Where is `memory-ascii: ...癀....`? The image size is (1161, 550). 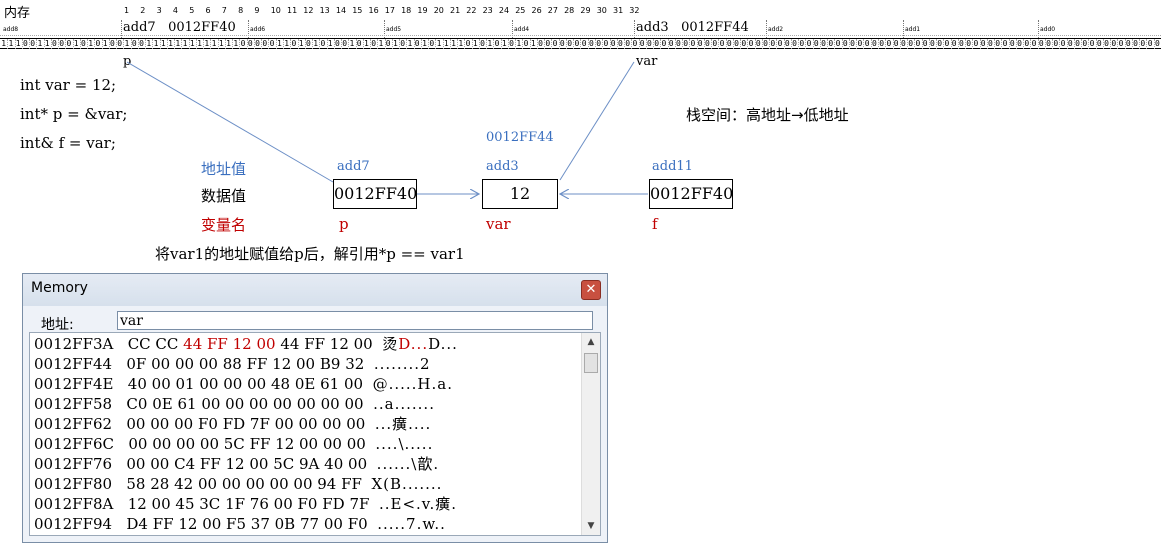
memory-ascii: ...癀.... is located at coordinates (403, 424).